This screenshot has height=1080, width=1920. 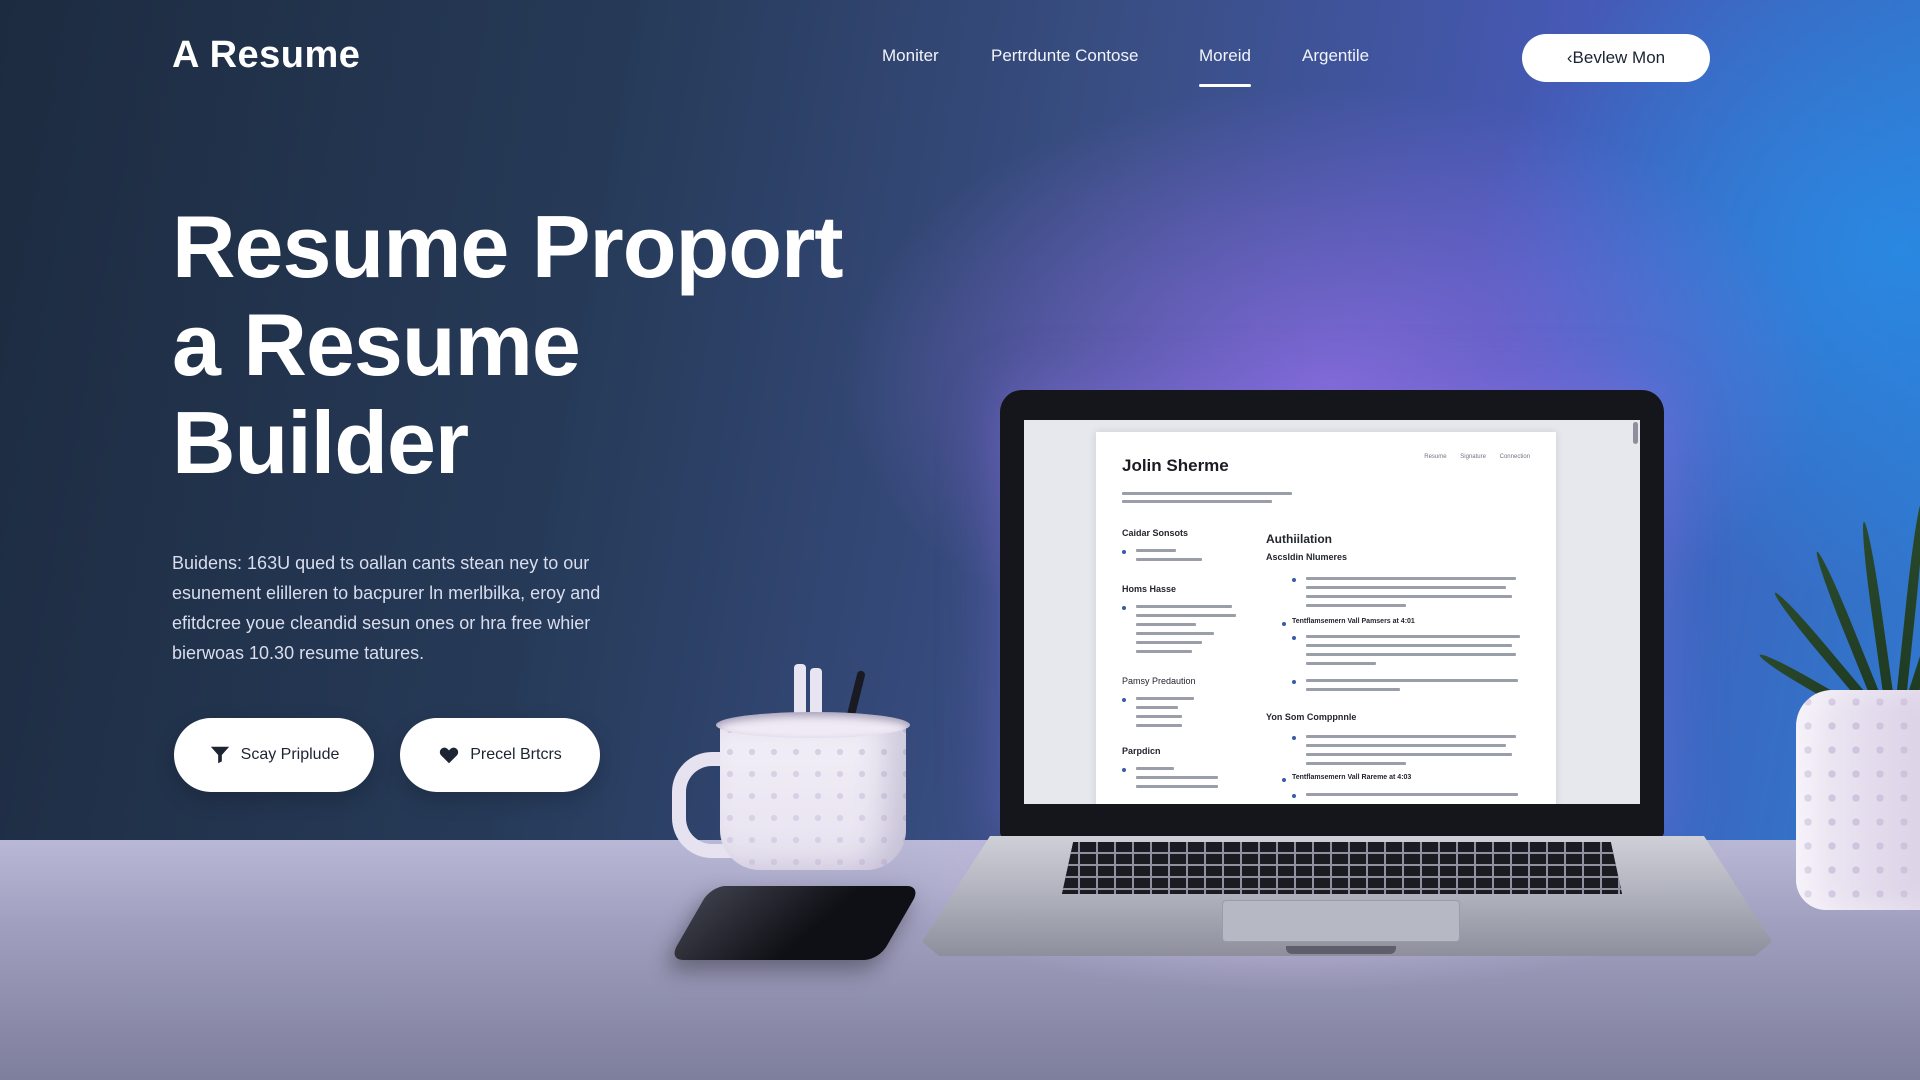 I want to click on resume-header-link: Resume, so click(x=1435, y=457).